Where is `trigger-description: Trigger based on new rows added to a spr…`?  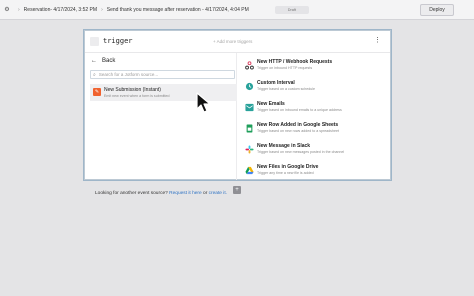 trigger-description: Trigger based on new rows added to a spr… is located at coordinates (298, 131).